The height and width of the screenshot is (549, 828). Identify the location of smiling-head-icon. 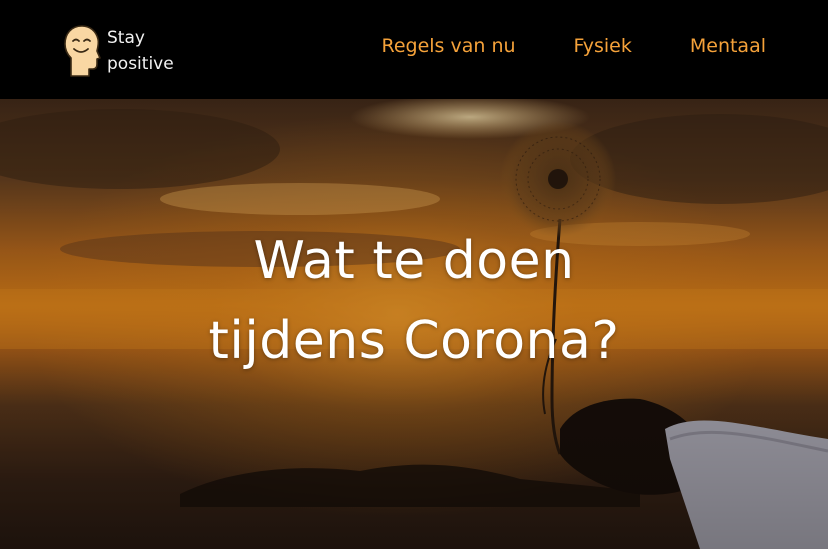
(82, 51).